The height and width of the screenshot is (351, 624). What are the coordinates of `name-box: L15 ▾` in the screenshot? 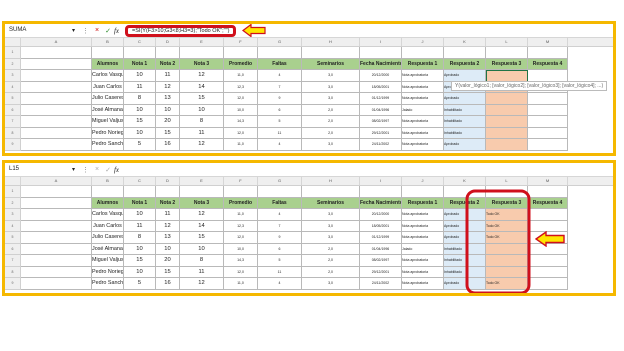 It's located at (42, 169).